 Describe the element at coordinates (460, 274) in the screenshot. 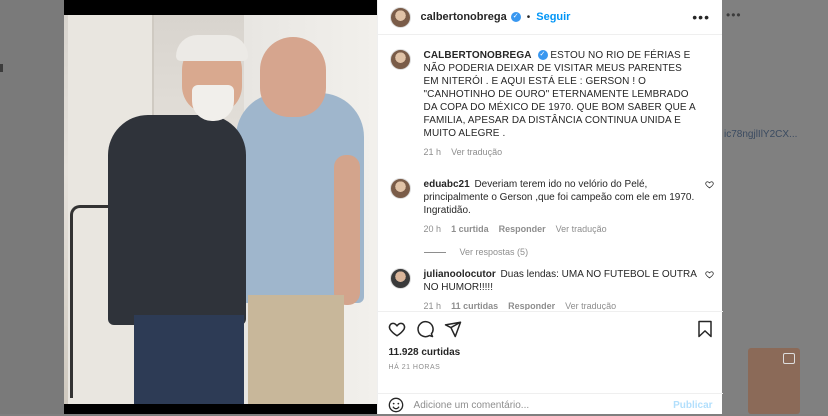

I see `comment-username: julianoolocutor` at that location.